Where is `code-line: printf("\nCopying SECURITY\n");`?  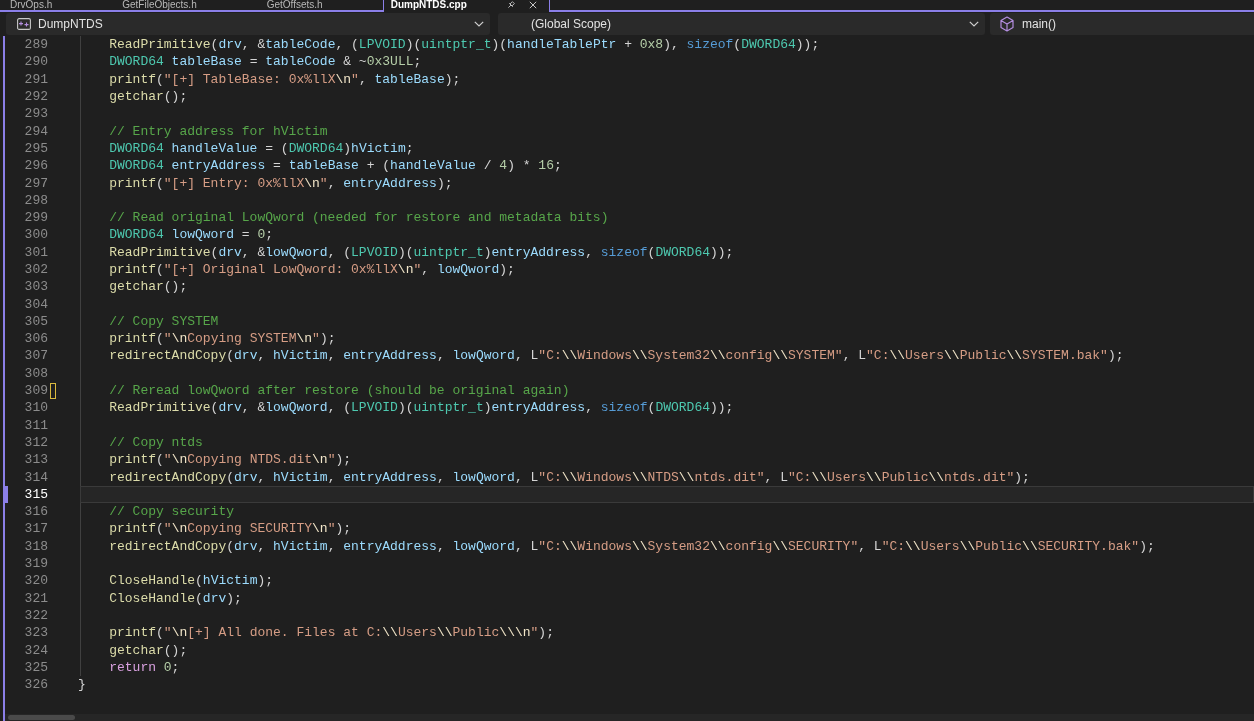
code-line: printf("\nCopying SECURITY\n"); is located at coordinates (230, 529).